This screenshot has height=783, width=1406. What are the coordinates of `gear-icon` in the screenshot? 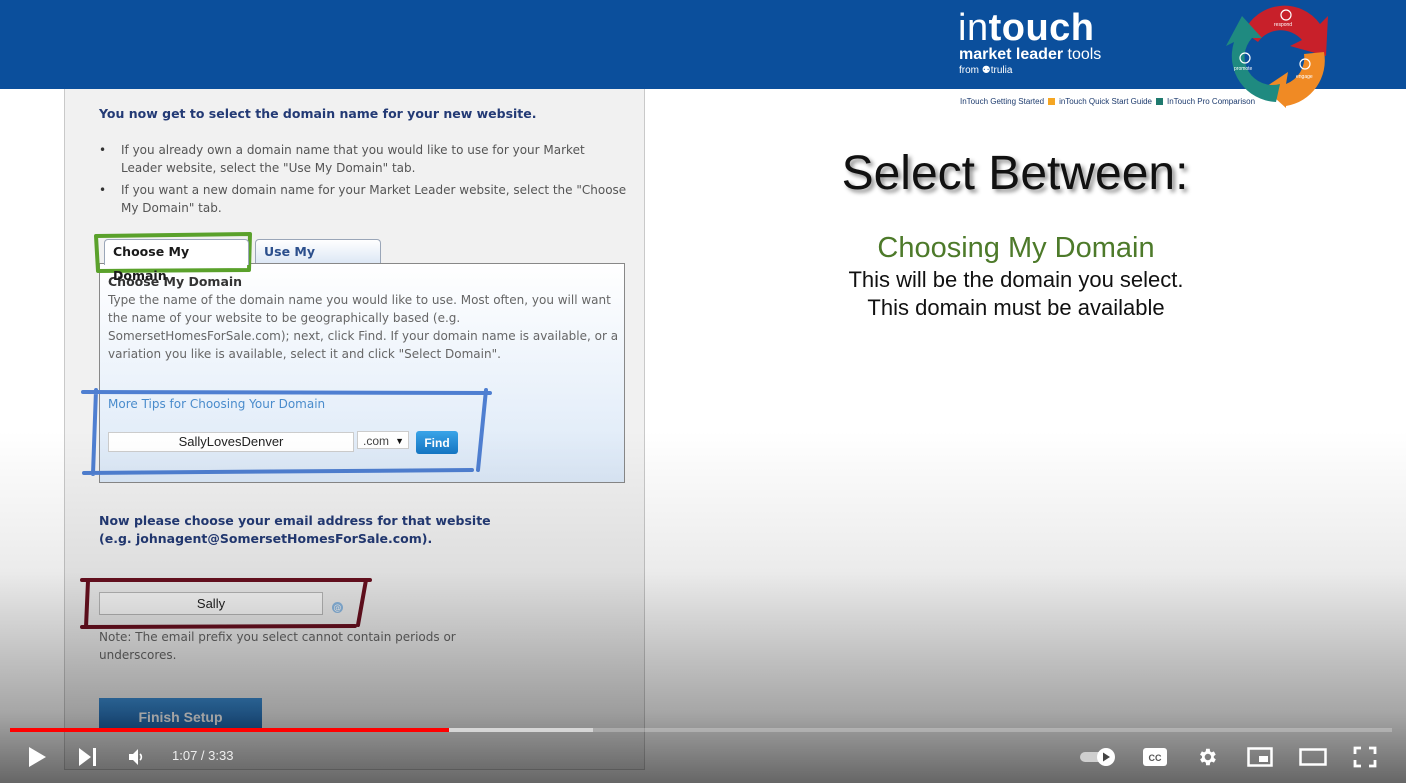 It's located at (1208, 757).